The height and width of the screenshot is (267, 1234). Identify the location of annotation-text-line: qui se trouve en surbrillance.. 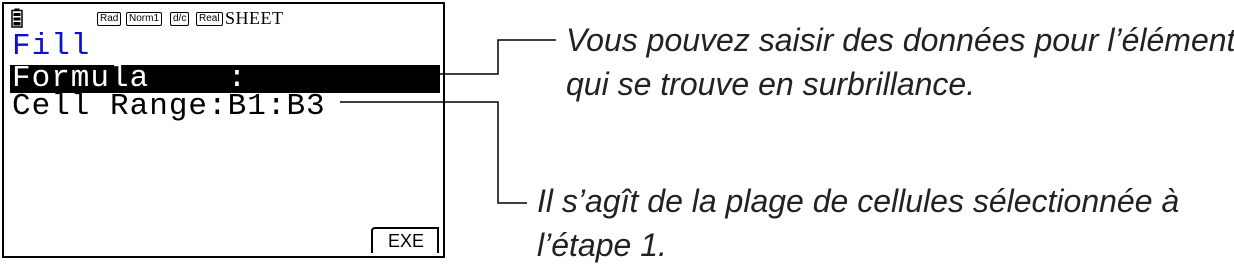
(771, 84).